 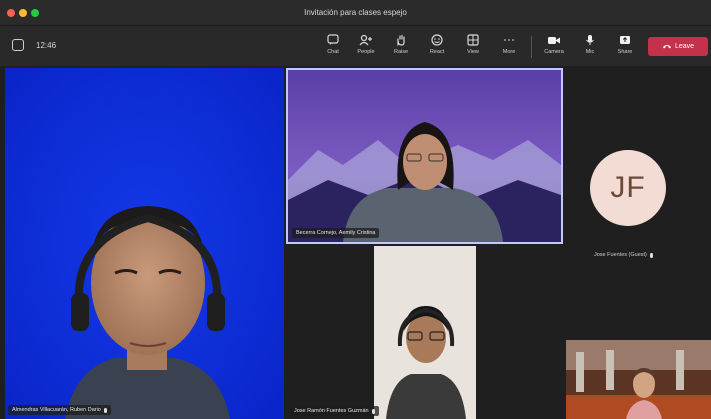 What do you see at coordinates (18, 45) in the screenshot?
I see `shield-icon` at bounding box center [18, 45].